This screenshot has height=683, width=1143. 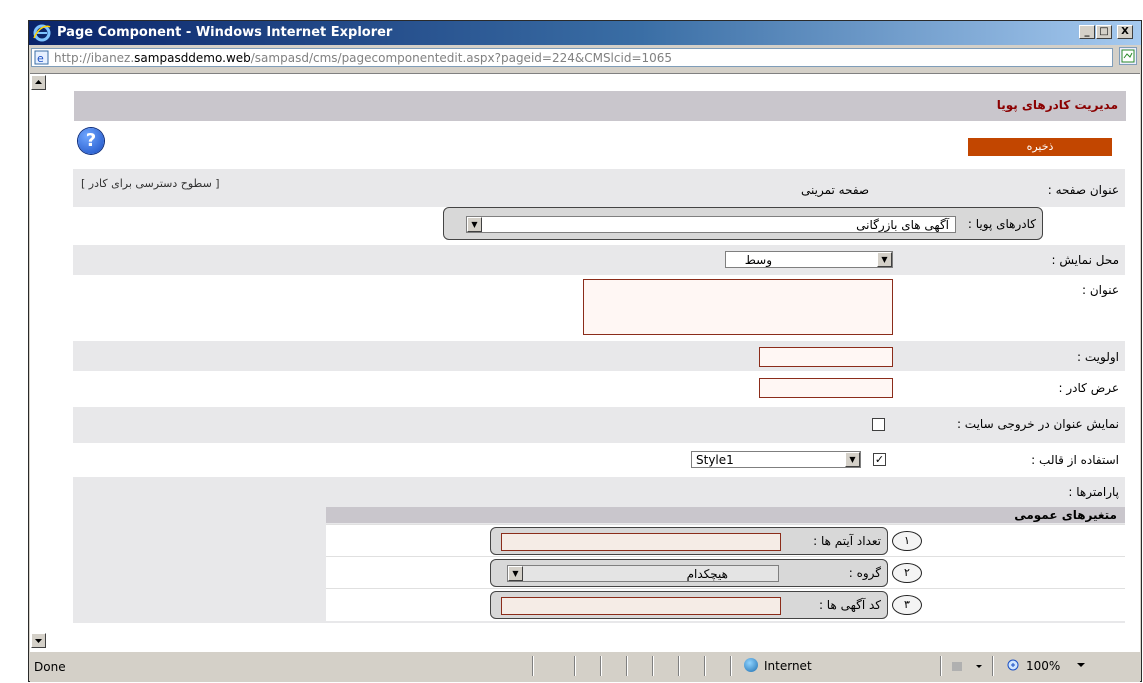 What do you see at coordinates (788, 666) in the screenshot?
I see `security-zone: Internet` at bounding box center [788, 666].